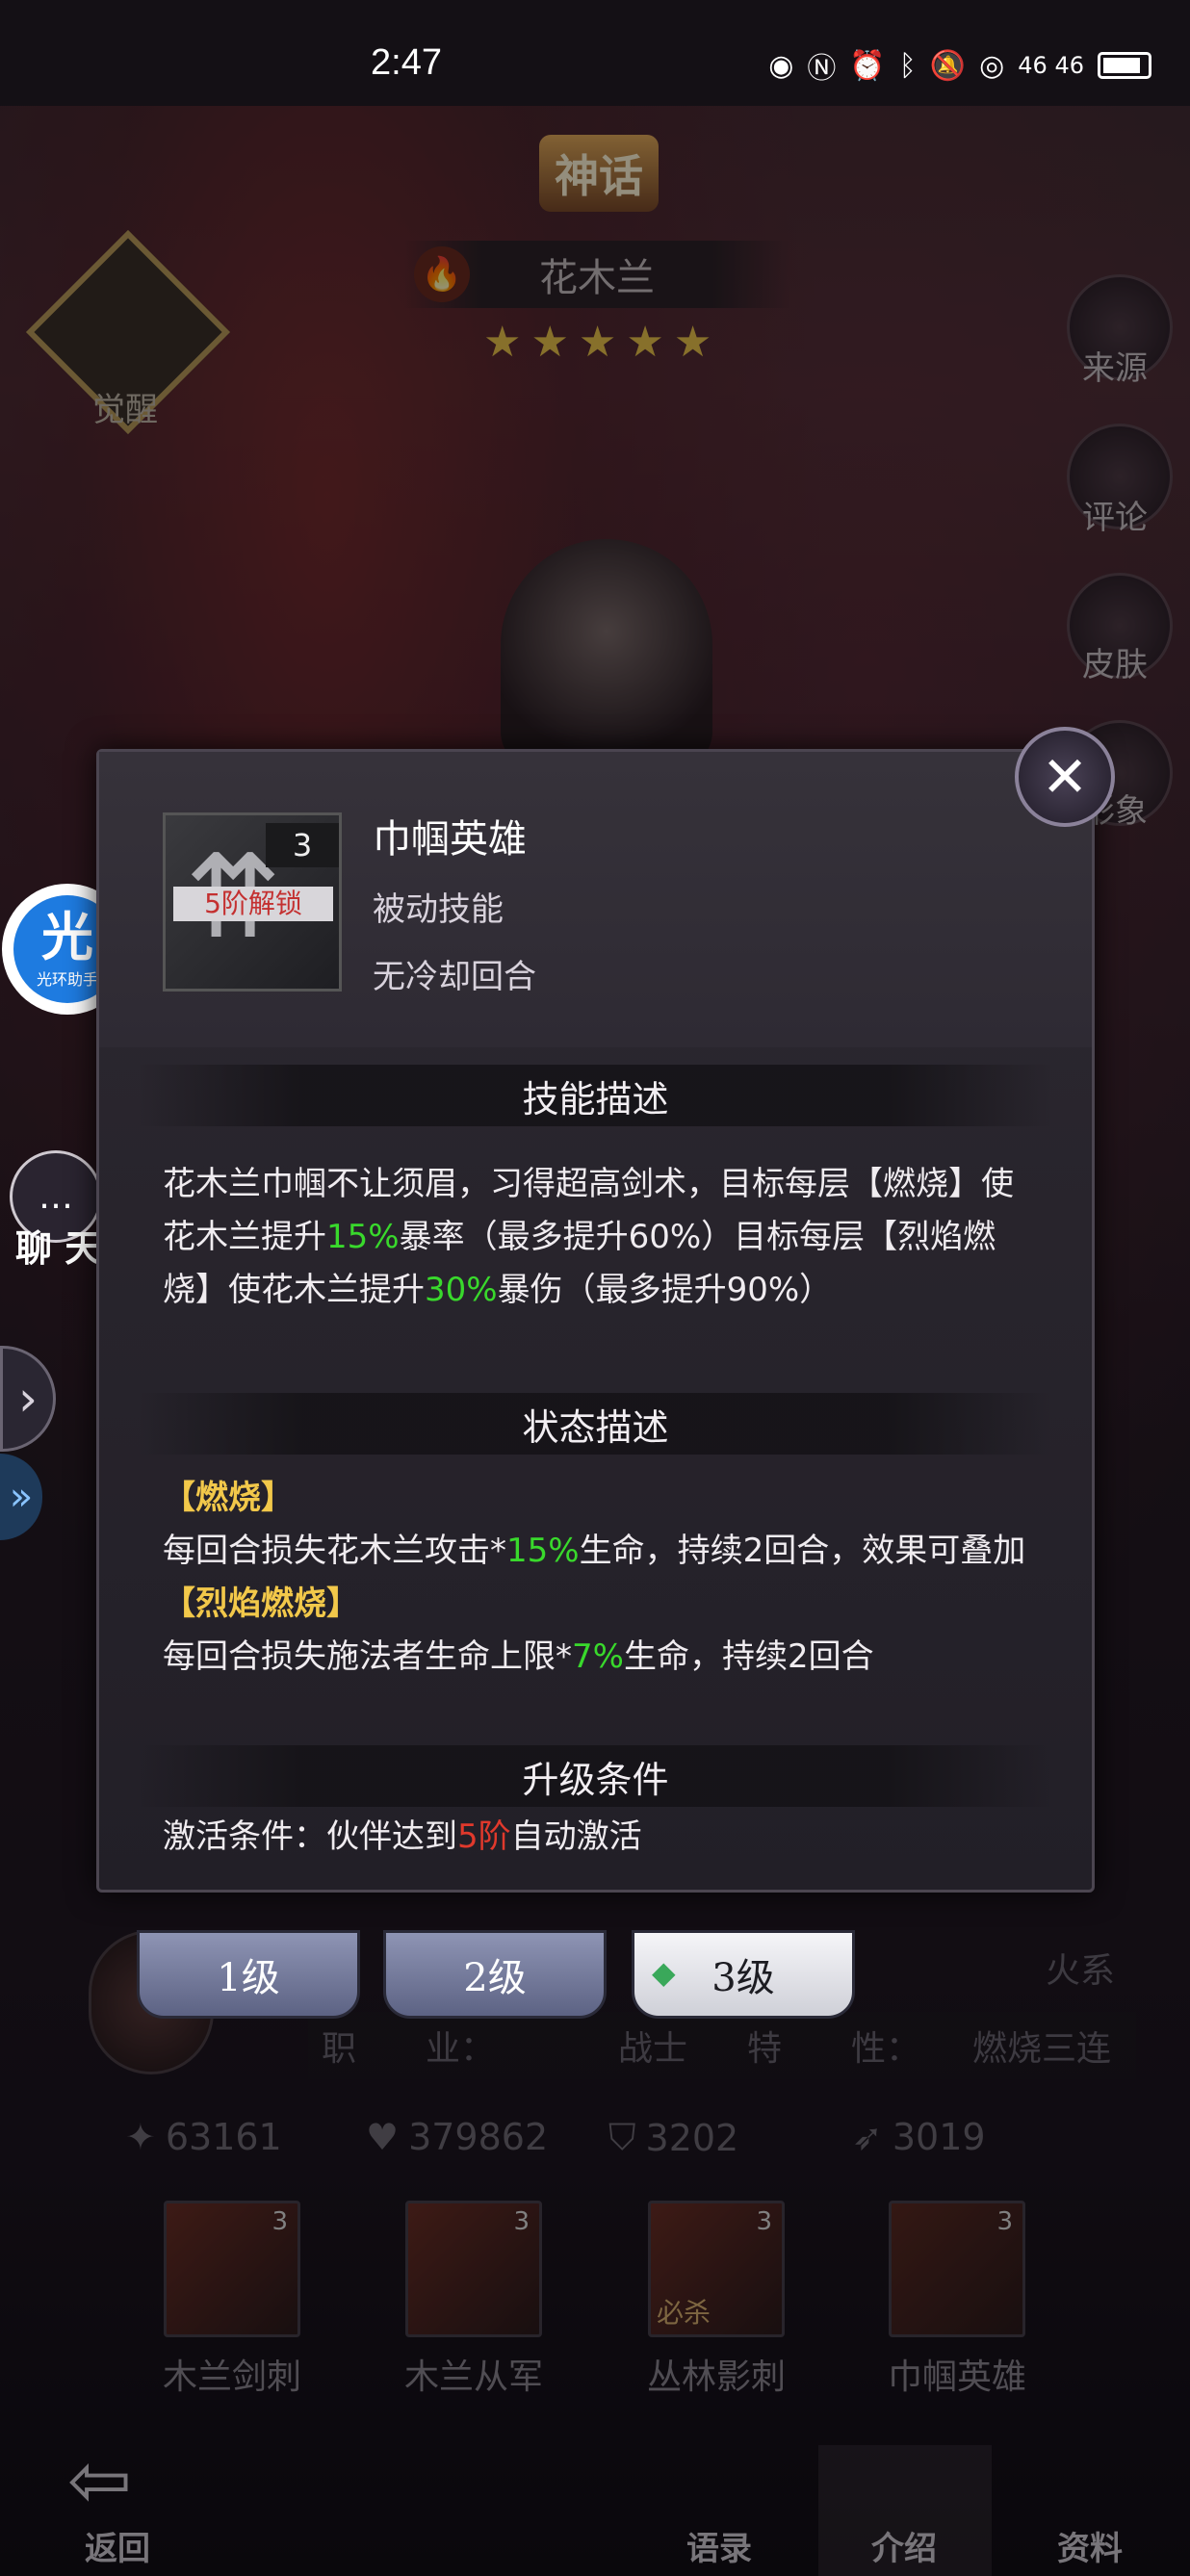  What do you see at coordinates (543, 1551) in the screenshot?
I see `status-highlight: 15%` at bounding box center [543, 1551].